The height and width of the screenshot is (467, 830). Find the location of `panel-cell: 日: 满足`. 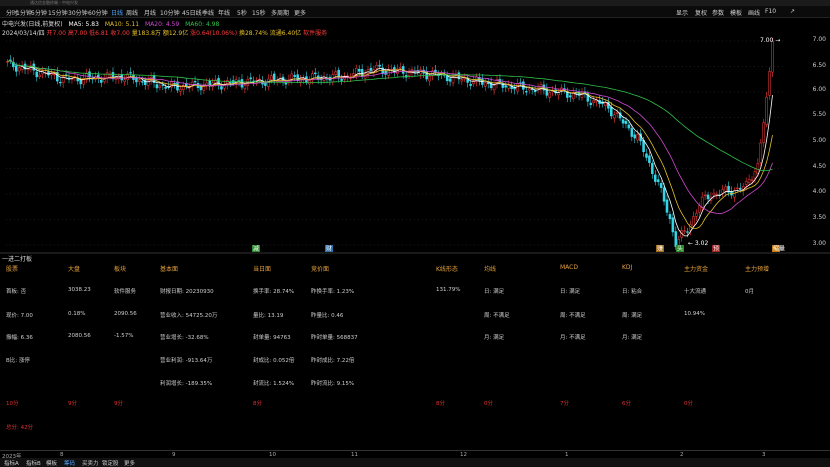

panel-cell: 日: 满足 is located at coordinates (570, 292).